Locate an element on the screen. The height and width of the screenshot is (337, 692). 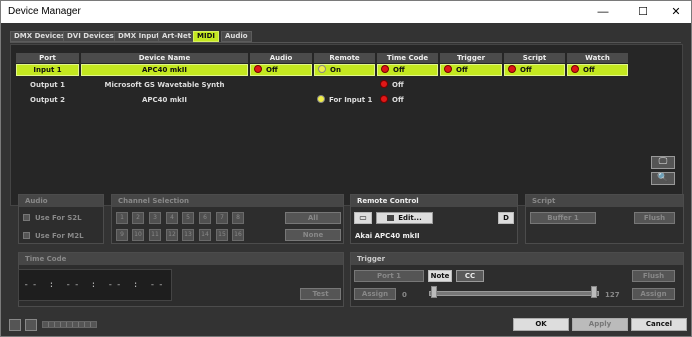
channel-12-button: 12 is located at coordinates (172, 235).